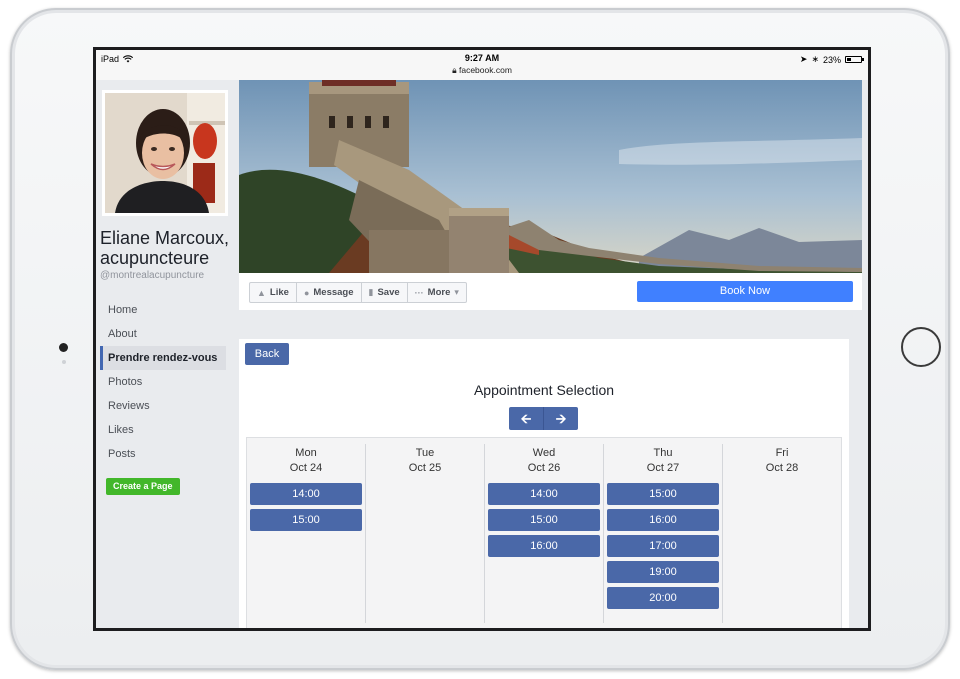  What do you see at coordinates (482, 58) in the screenshot?
I see `clock: 9:27 AM` at bounding box center [482, 58].